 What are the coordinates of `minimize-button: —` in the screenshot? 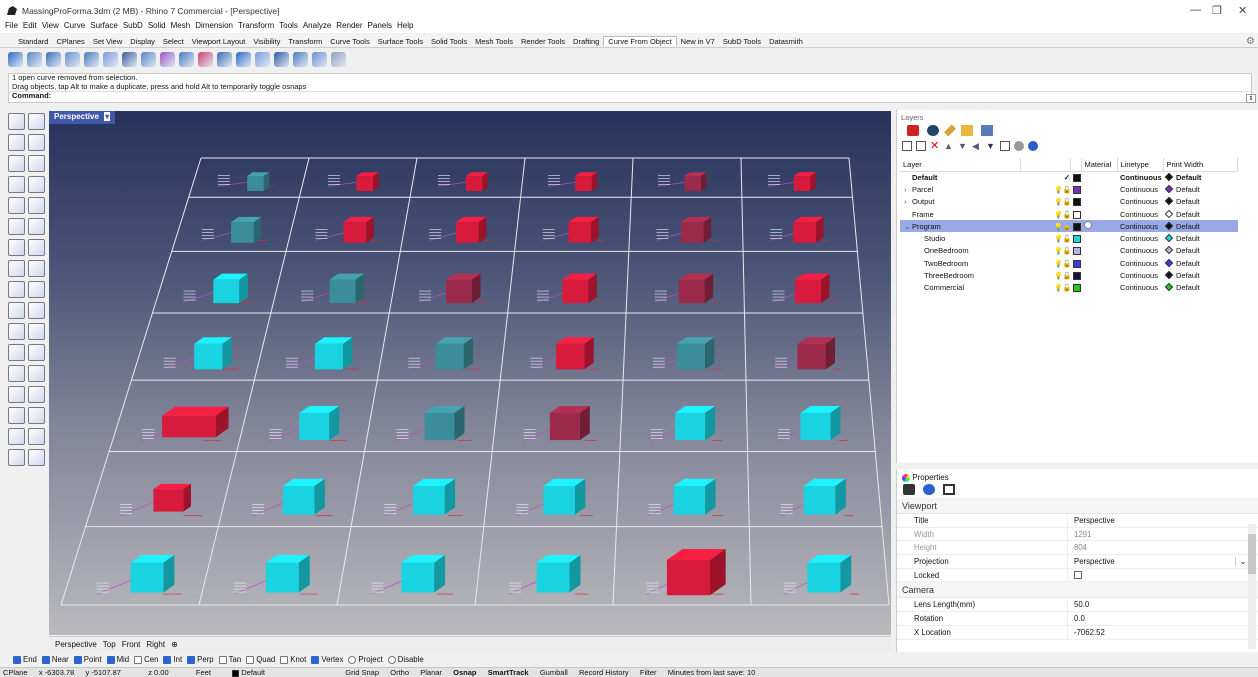 It's located at (1195, 10).